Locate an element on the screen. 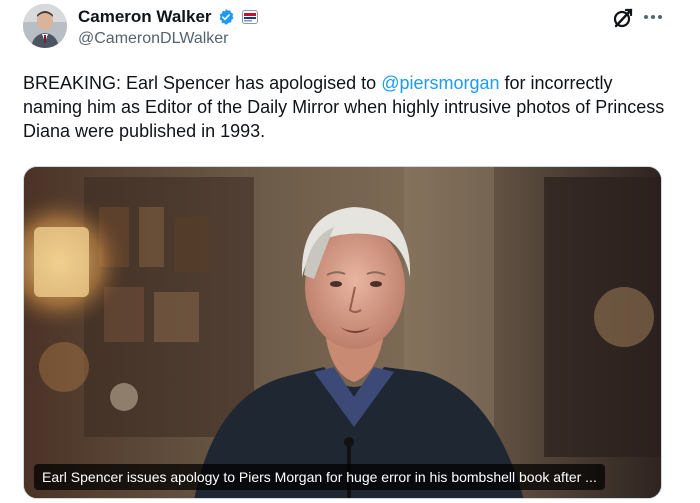 This screenshot has height=503, width=700. grok-icon is located at coordinates (623, 18).